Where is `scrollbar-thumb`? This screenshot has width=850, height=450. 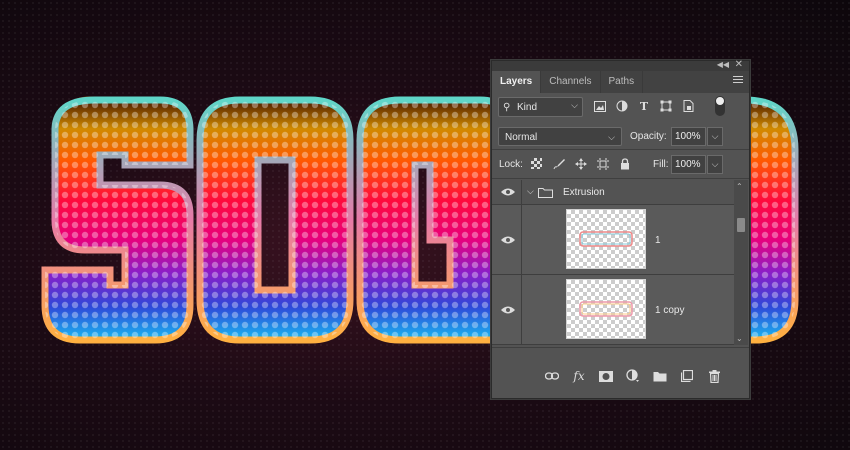
scrollbar-thumb is located at coordinates (741, 225).